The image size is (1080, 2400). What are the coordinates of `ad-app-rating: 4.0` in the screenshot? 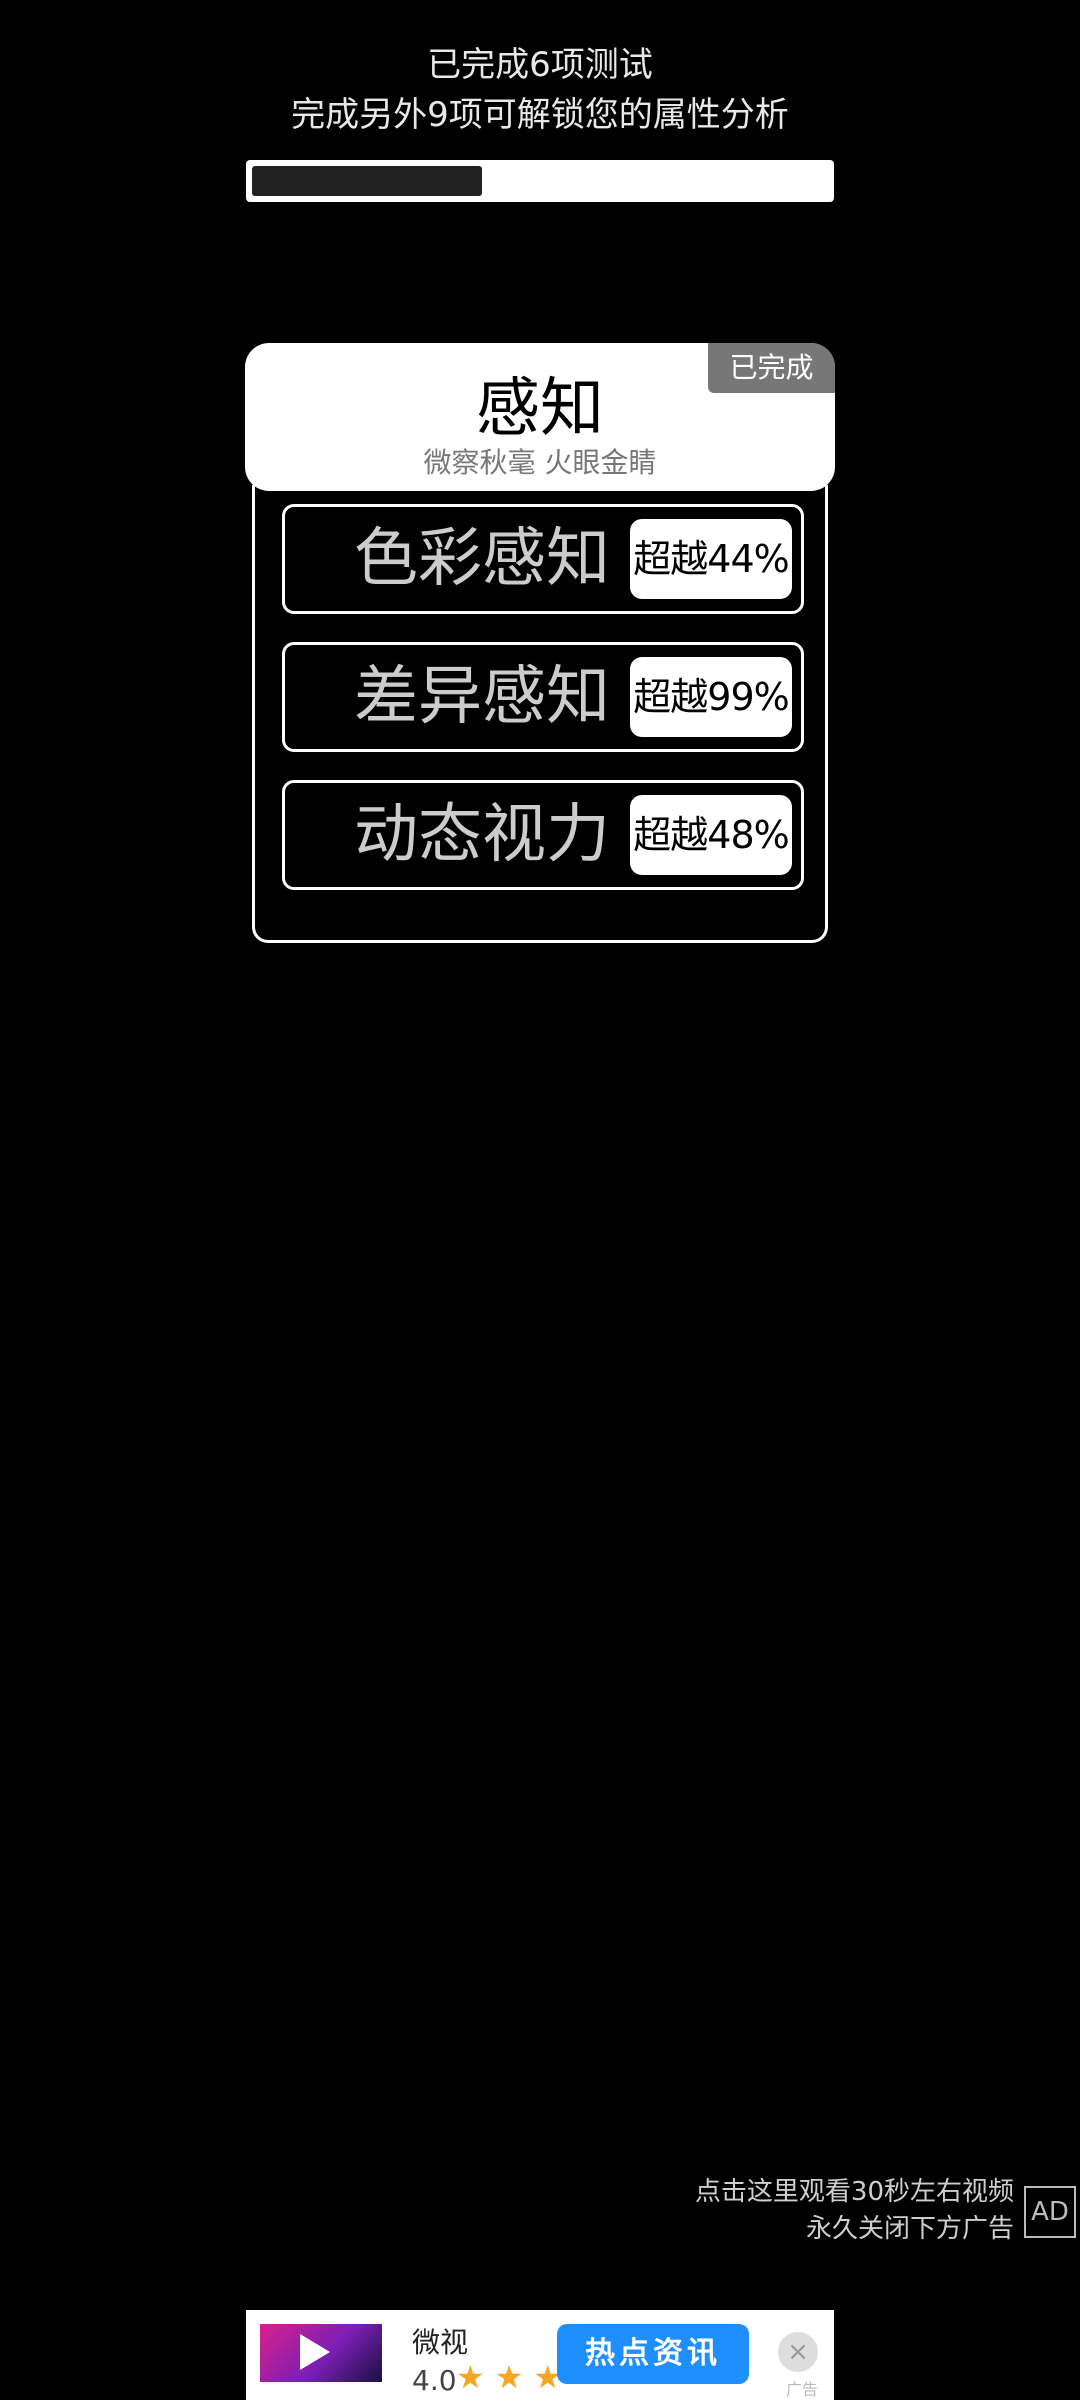 It's located at (434, 2380).